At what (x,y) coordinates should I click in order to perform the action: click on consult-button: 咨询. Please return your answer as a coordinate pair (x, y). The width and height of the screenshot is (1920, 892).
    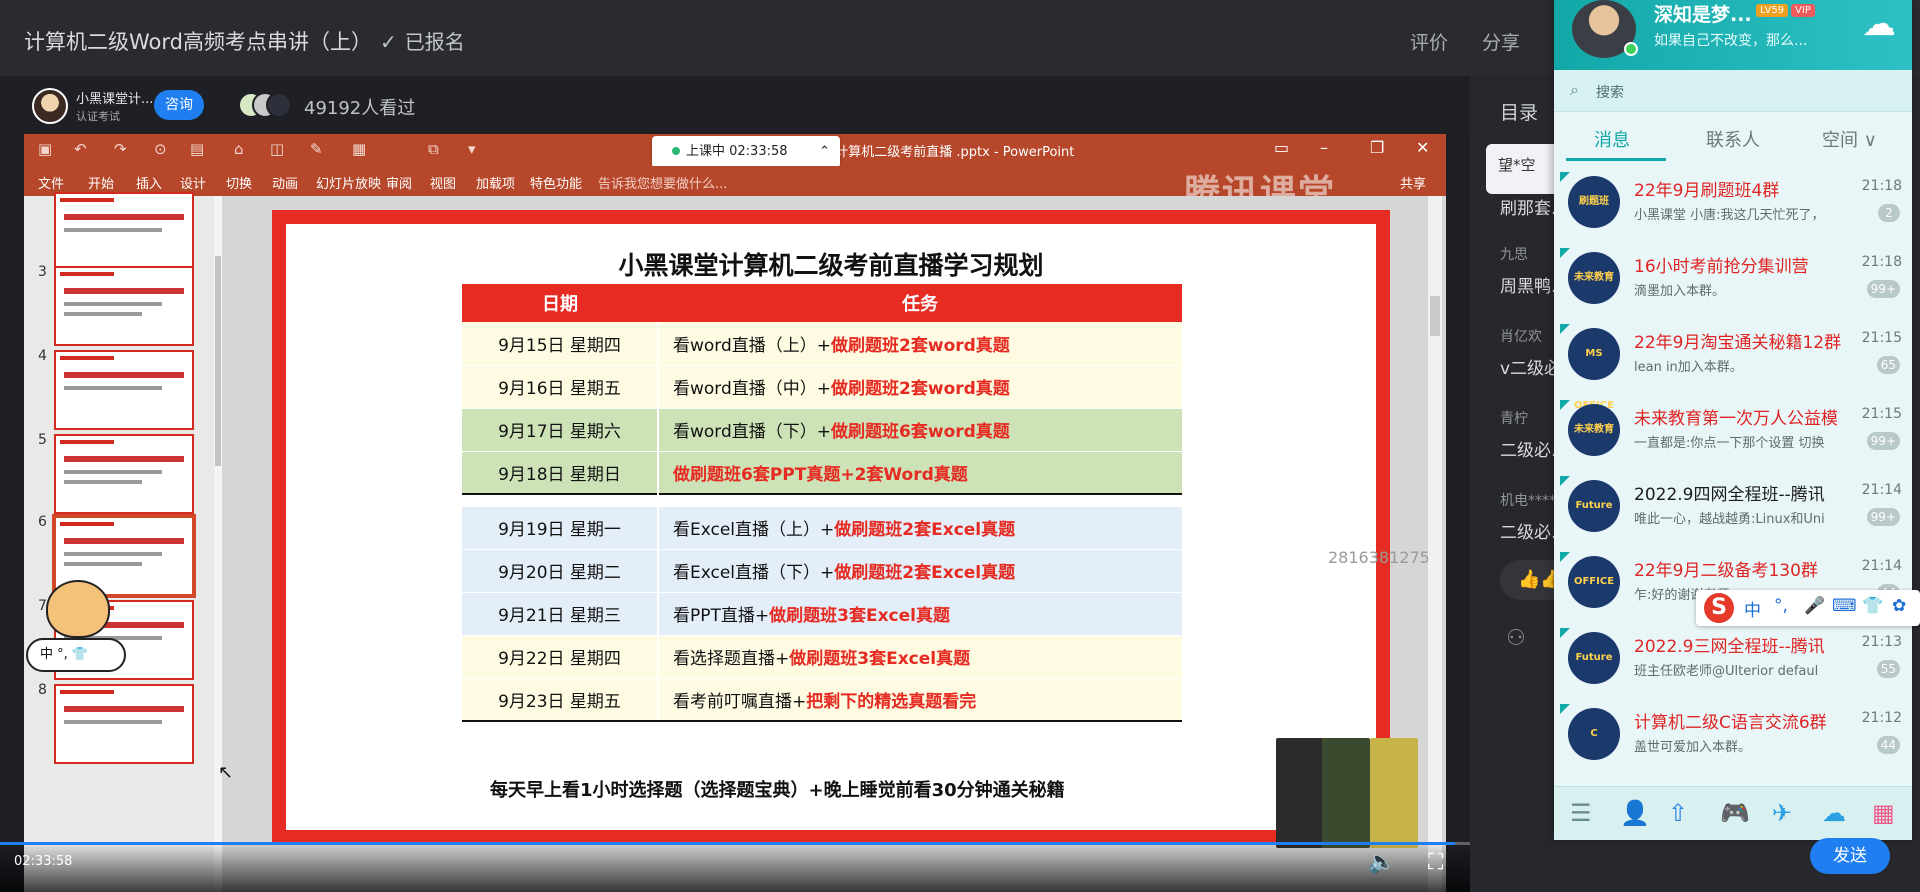
    Looking at the image, I should click on (179, 105).